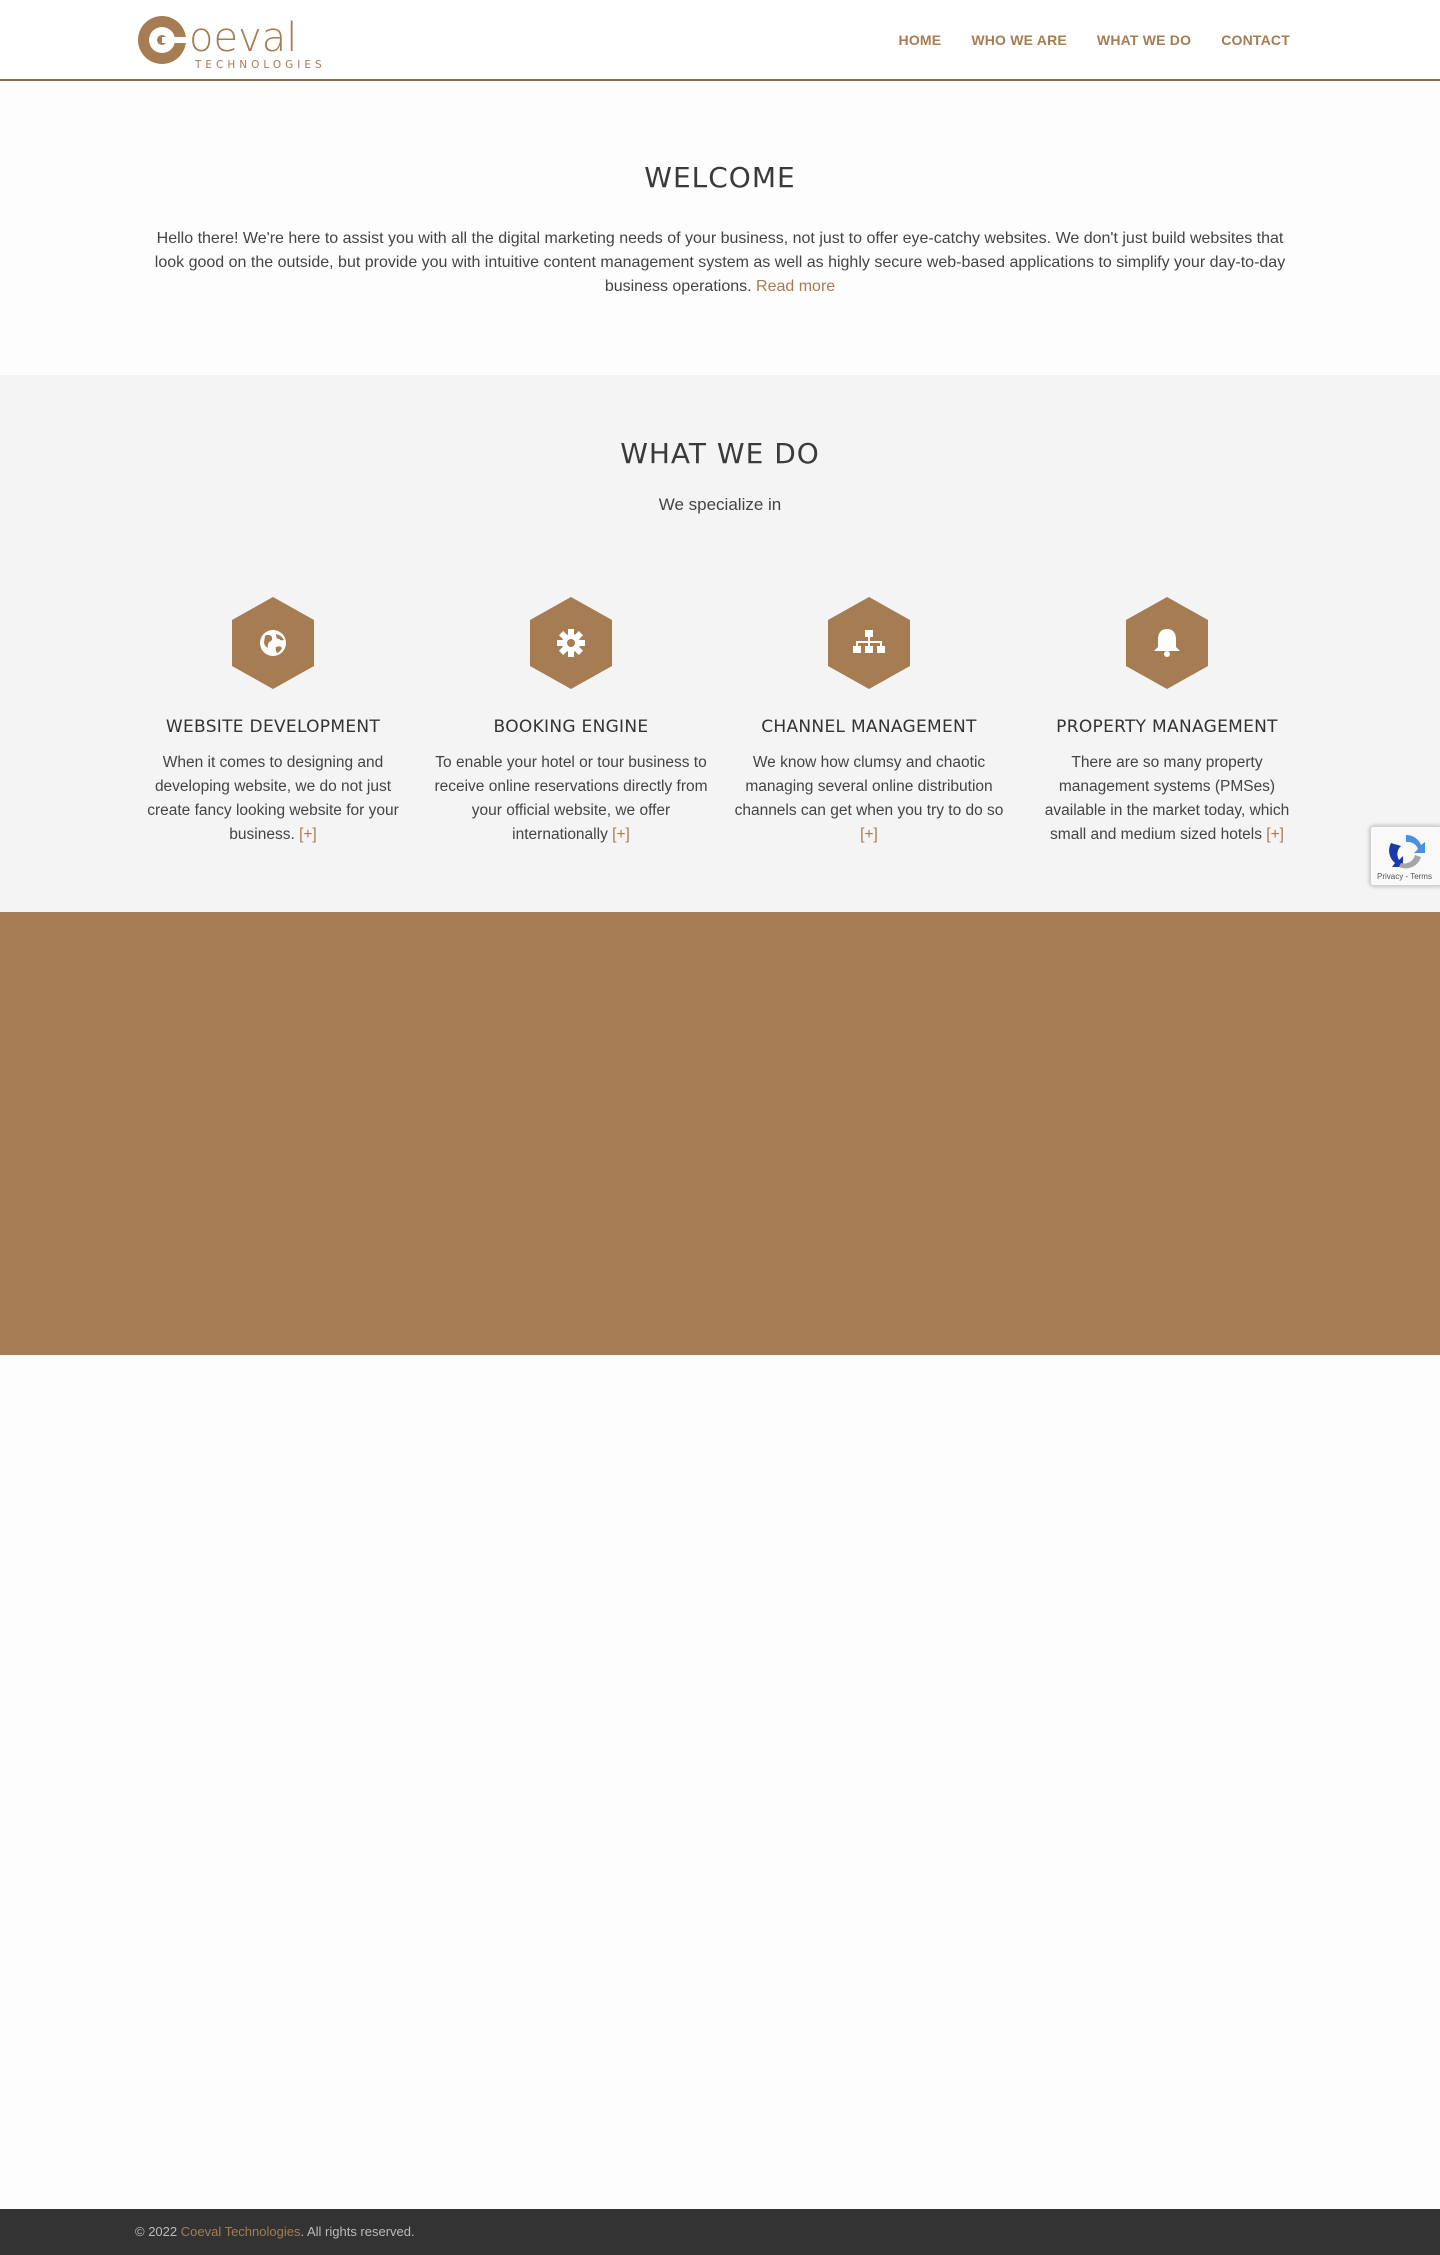 This screenshot has height=2255, width=1440. Describe the element at coordinates (720, 453) in the screenshot. I see `what-we-do-title: WHAT WE DO` at that location.